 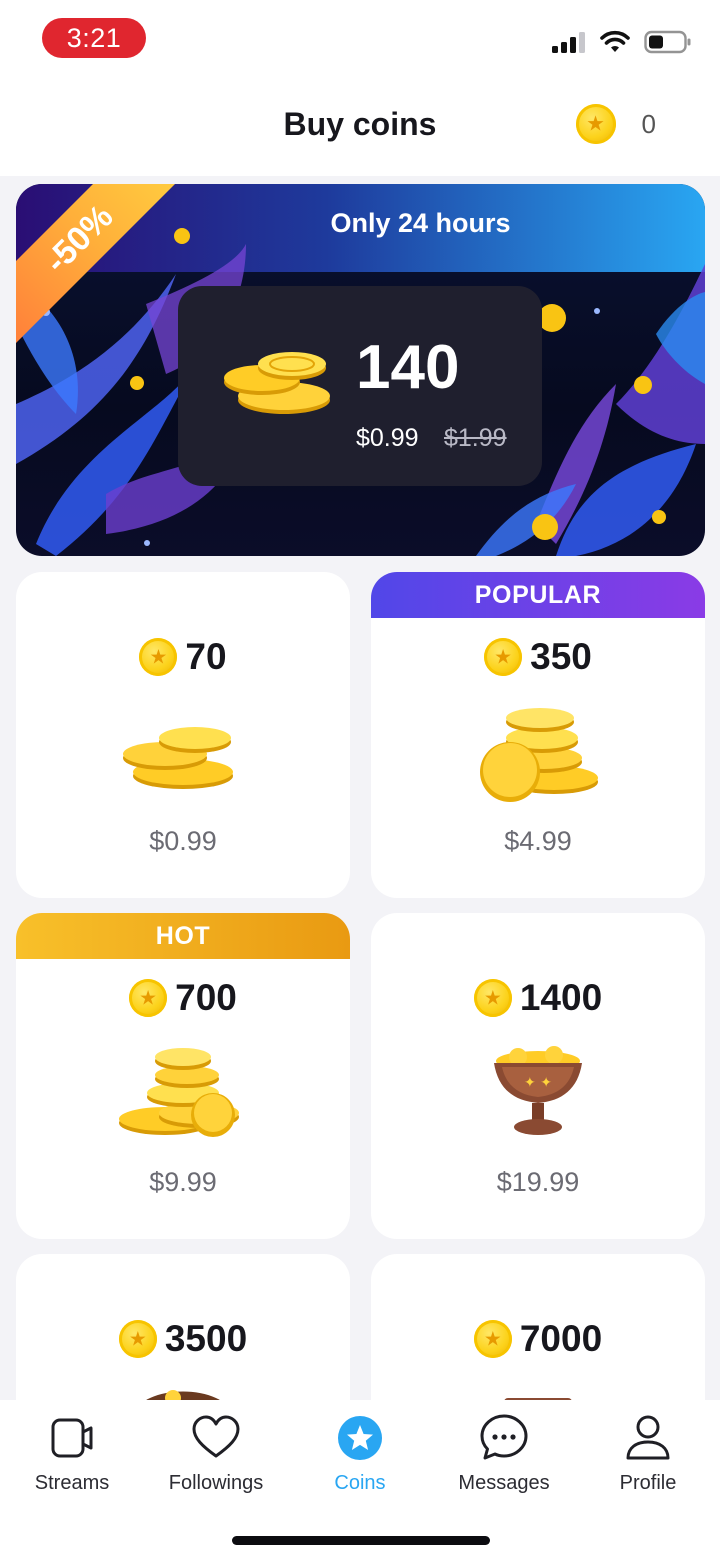 What do you see at coordinates (216, 1483) in the screenshot?
I see `tab-label: Followings` at bounding box center [216, 1483].